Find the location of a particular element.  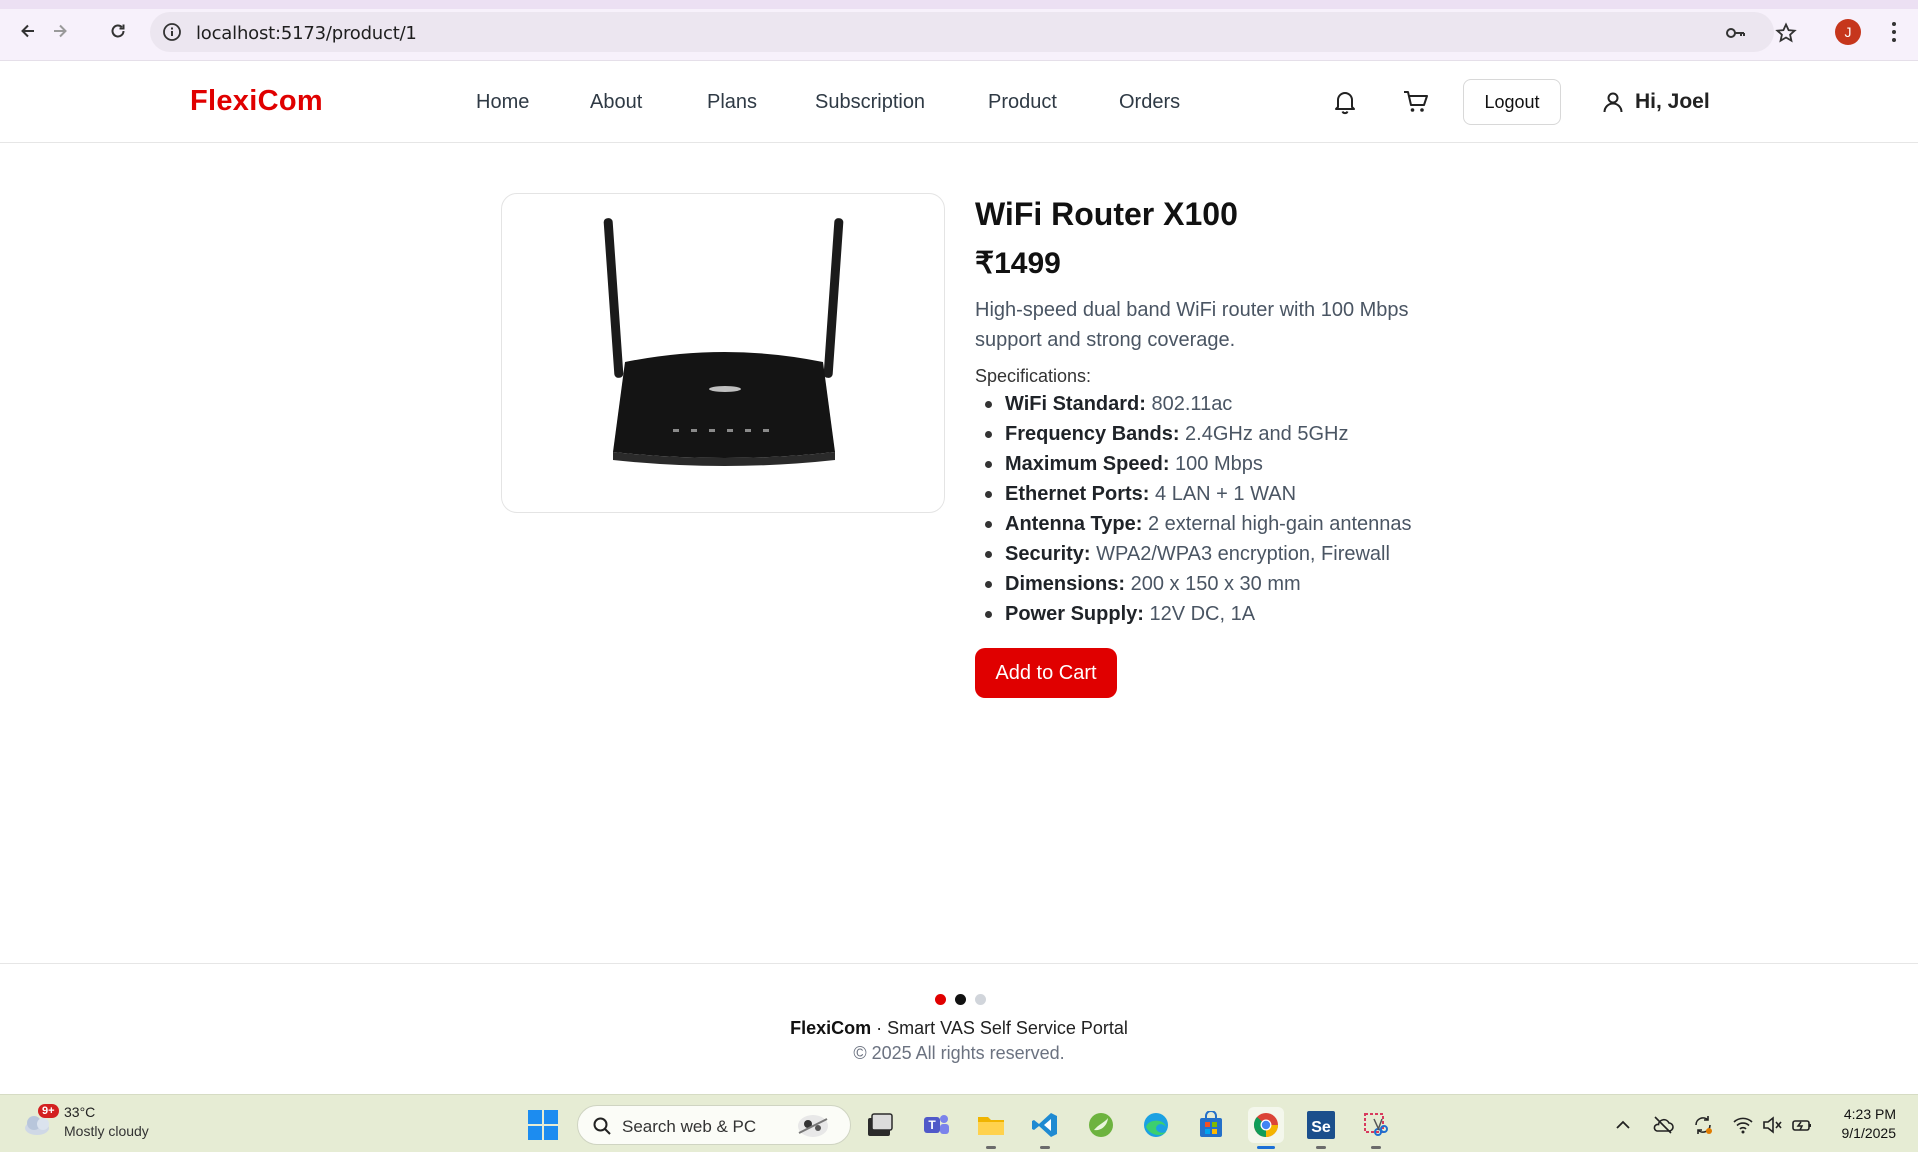

nav-home: Home is located at coordinates (502, 102).